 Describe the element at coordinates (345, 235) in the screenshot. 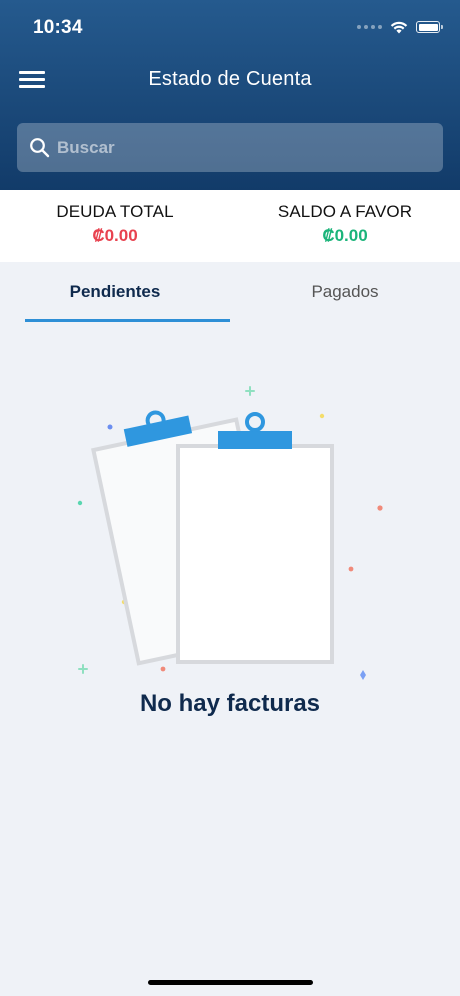

I see `credit-balance-value: ₡0.00` at that location.